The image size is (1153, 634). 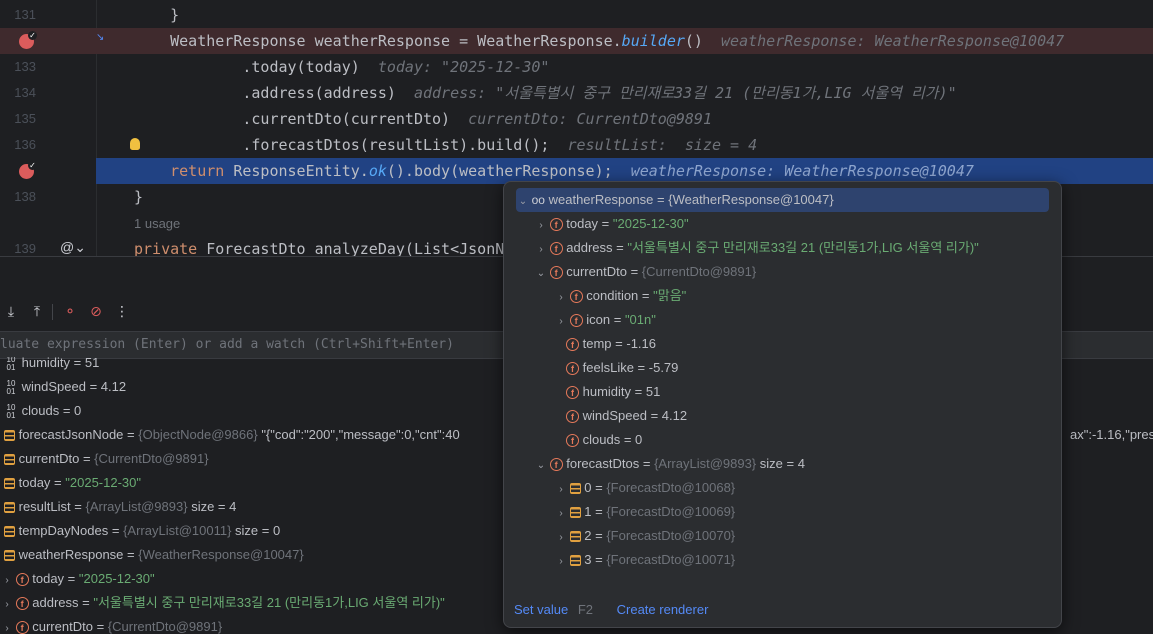 What do you see at coordinates (100, 37) in the screenshot?
I see `step-into-icon: ↘` at bounding box center [100, 37].